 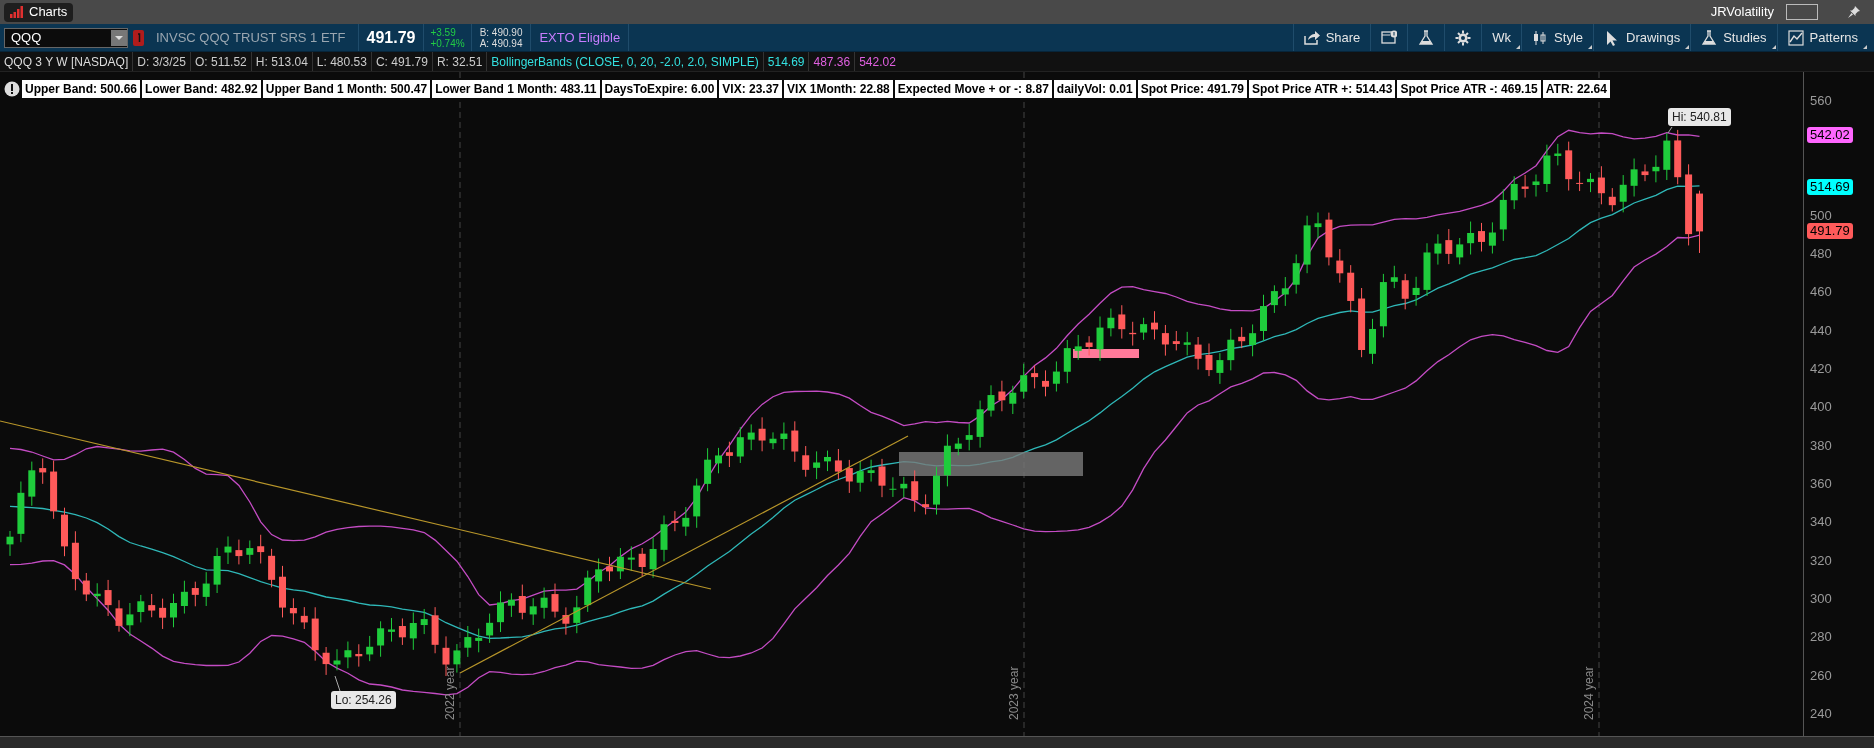 What do you see at coordinates (1742, 12) in the screenshot?
I see `account-name: JRVolatility` at bounding box center [1742, 12].